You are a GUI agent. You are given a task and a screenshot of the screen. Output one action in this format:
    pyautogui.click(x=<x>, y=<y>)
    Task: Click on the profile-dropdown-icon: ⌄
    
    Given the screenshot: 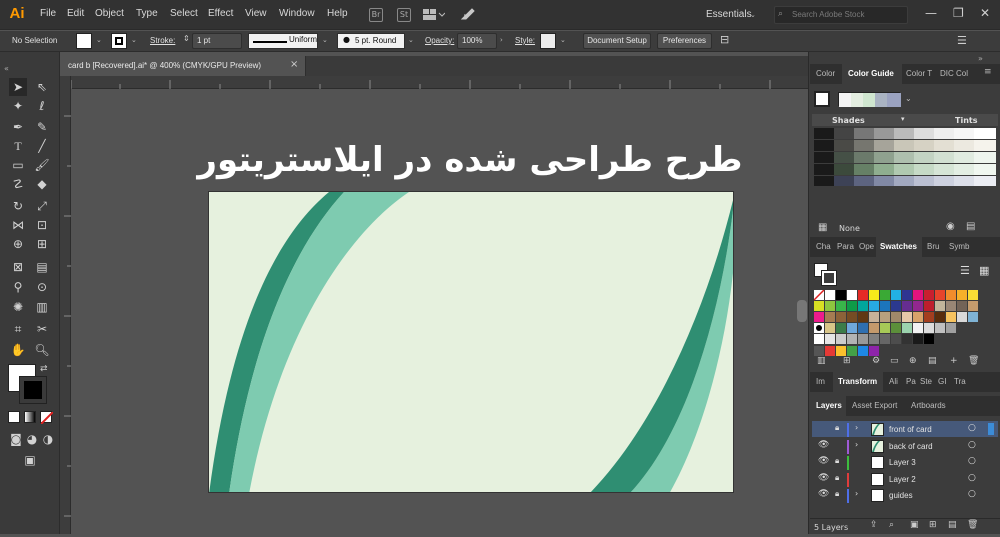 What is the action you would take?
    pyautogui.click(x=325, y=40)
    